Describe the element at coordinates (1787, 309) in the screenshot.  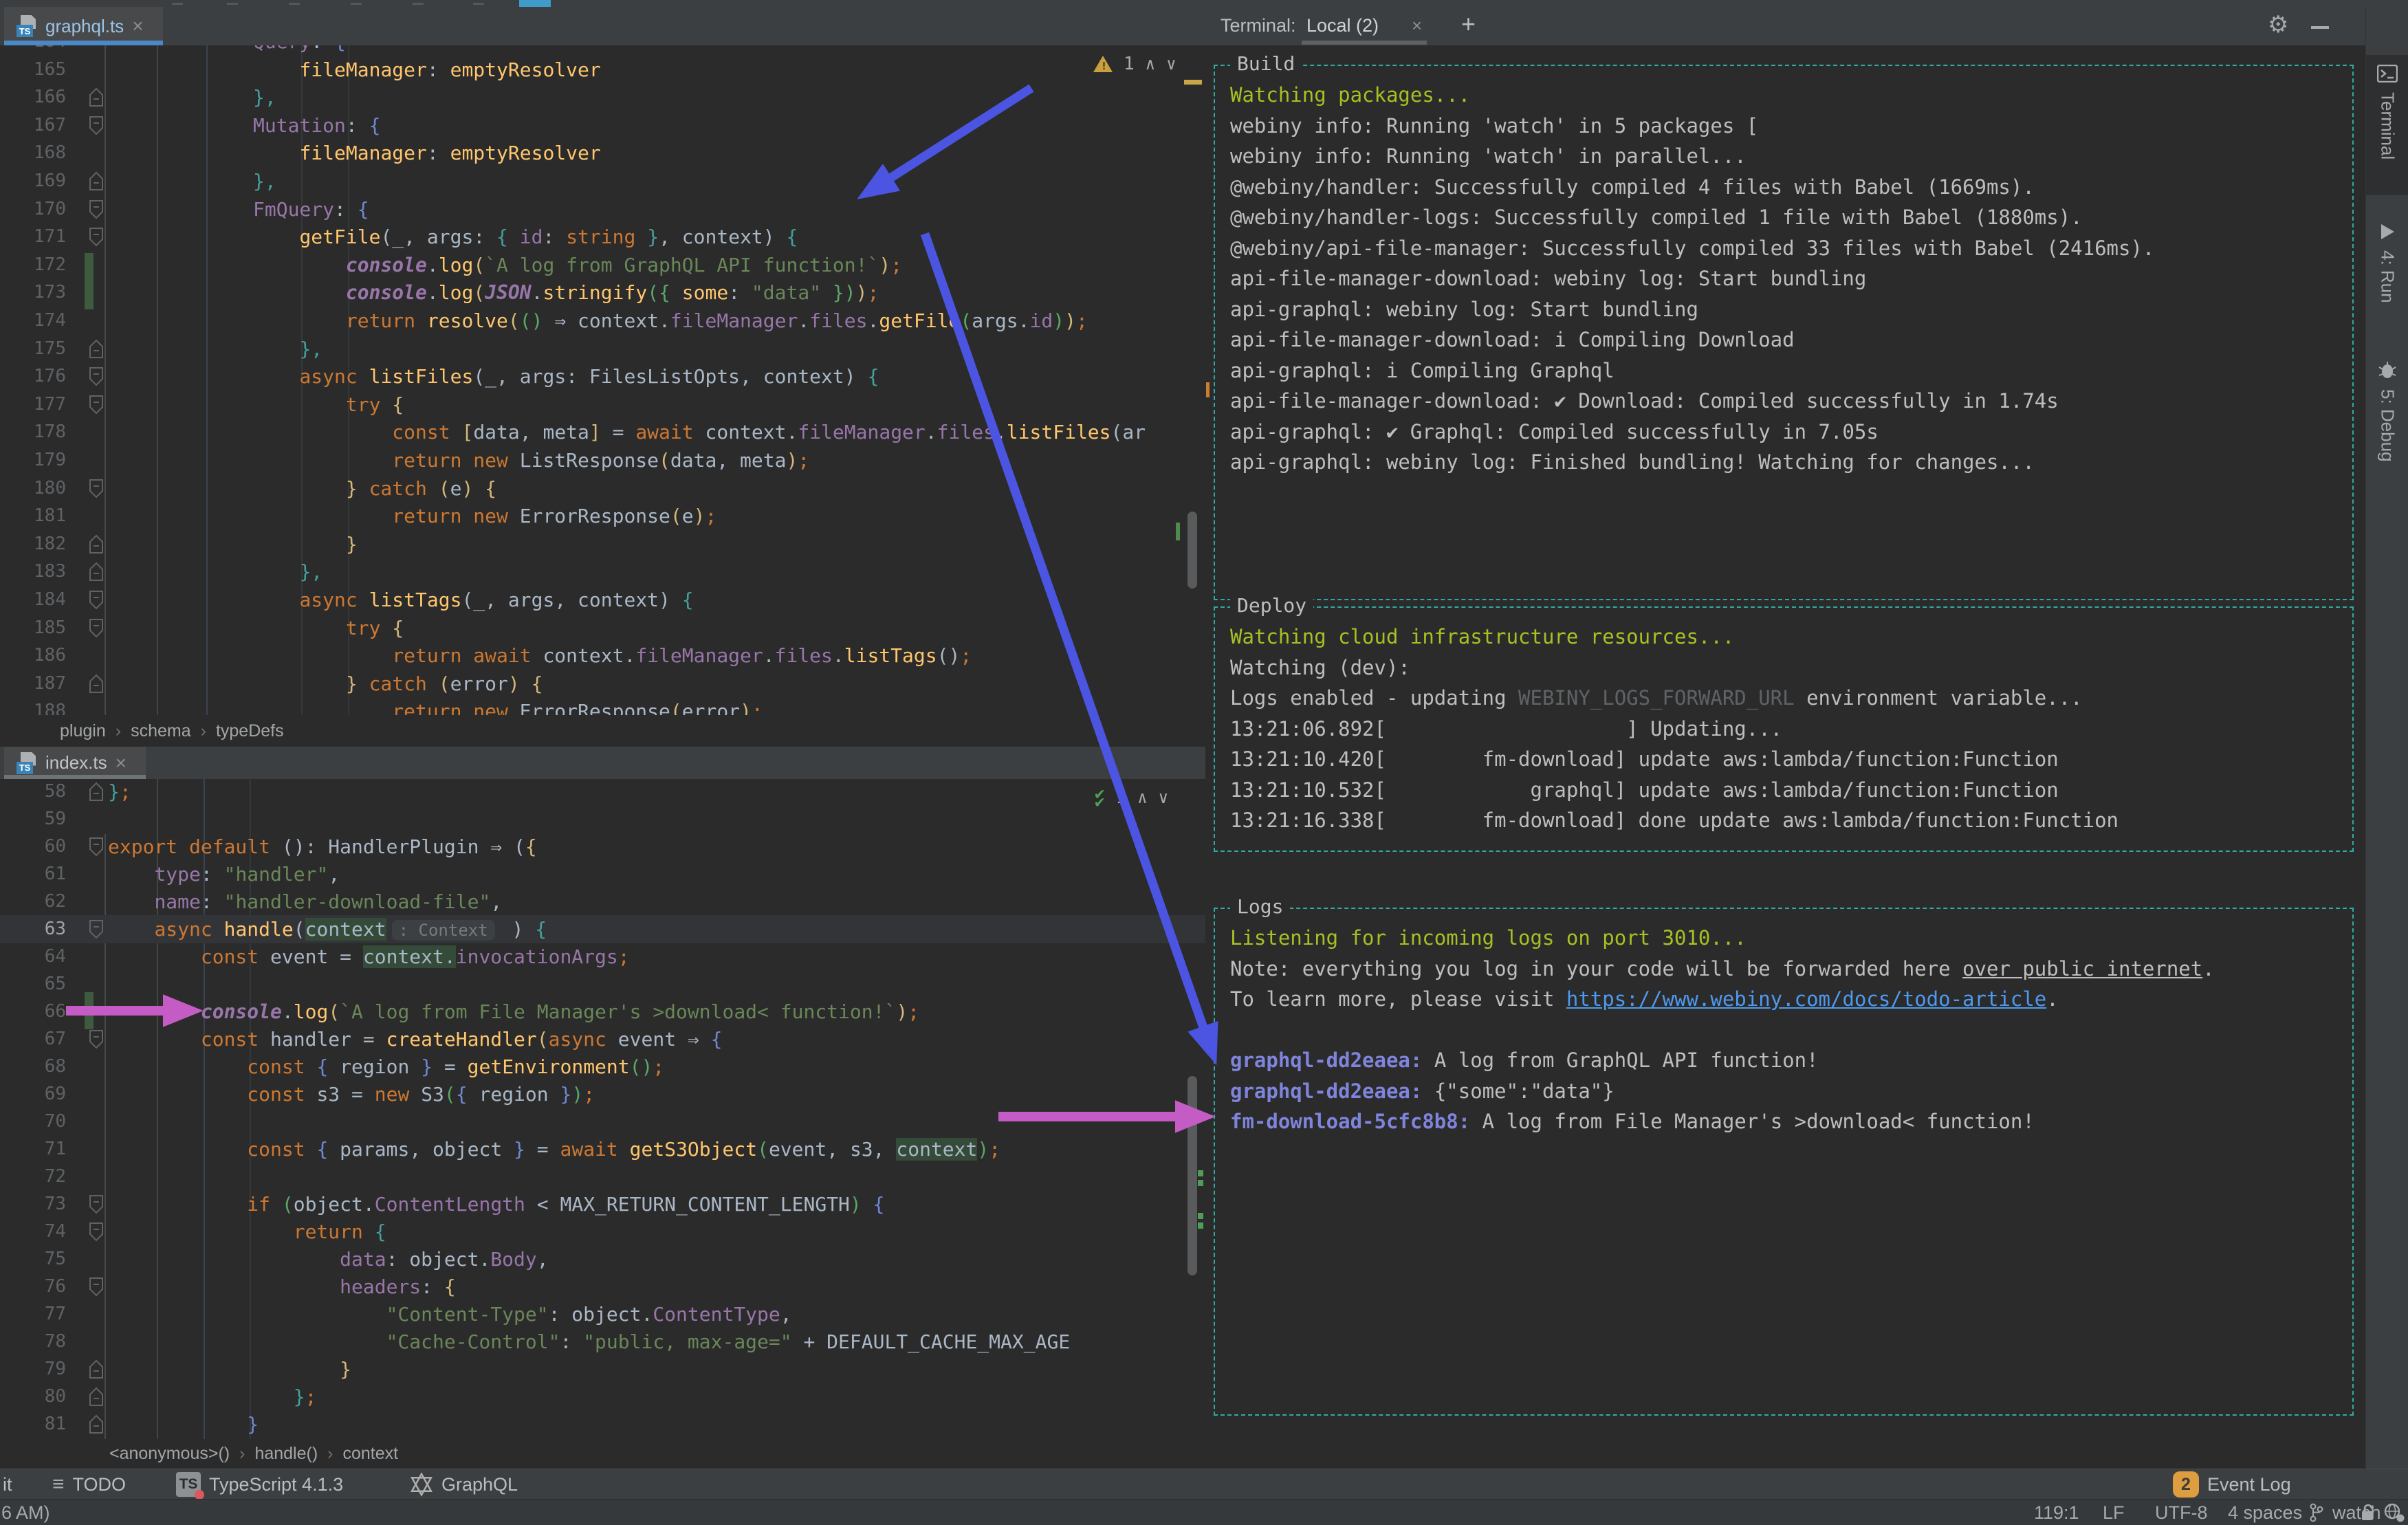
I see `terminal-line: api-graphql: webiny log: Start bundling` at that location.